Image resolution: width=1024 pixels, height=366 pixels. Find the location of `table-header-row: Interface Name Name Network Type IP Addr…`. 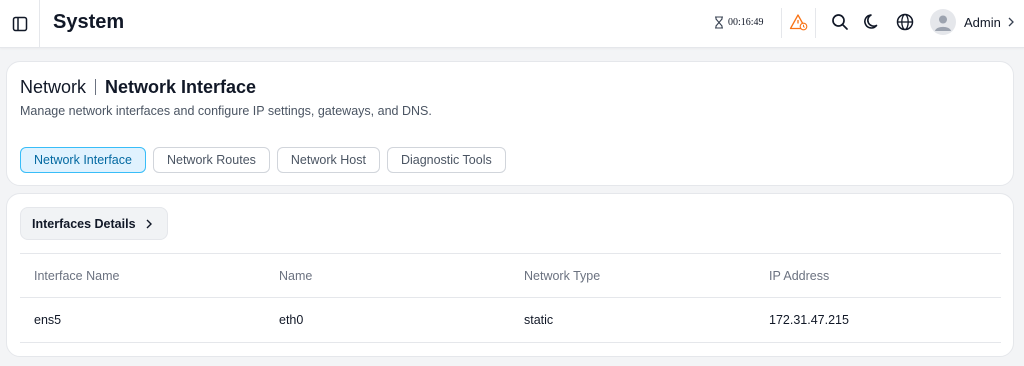

table-header-row: Interface Name Name Network Type IP Addr… is located at coordinates (510, 275).